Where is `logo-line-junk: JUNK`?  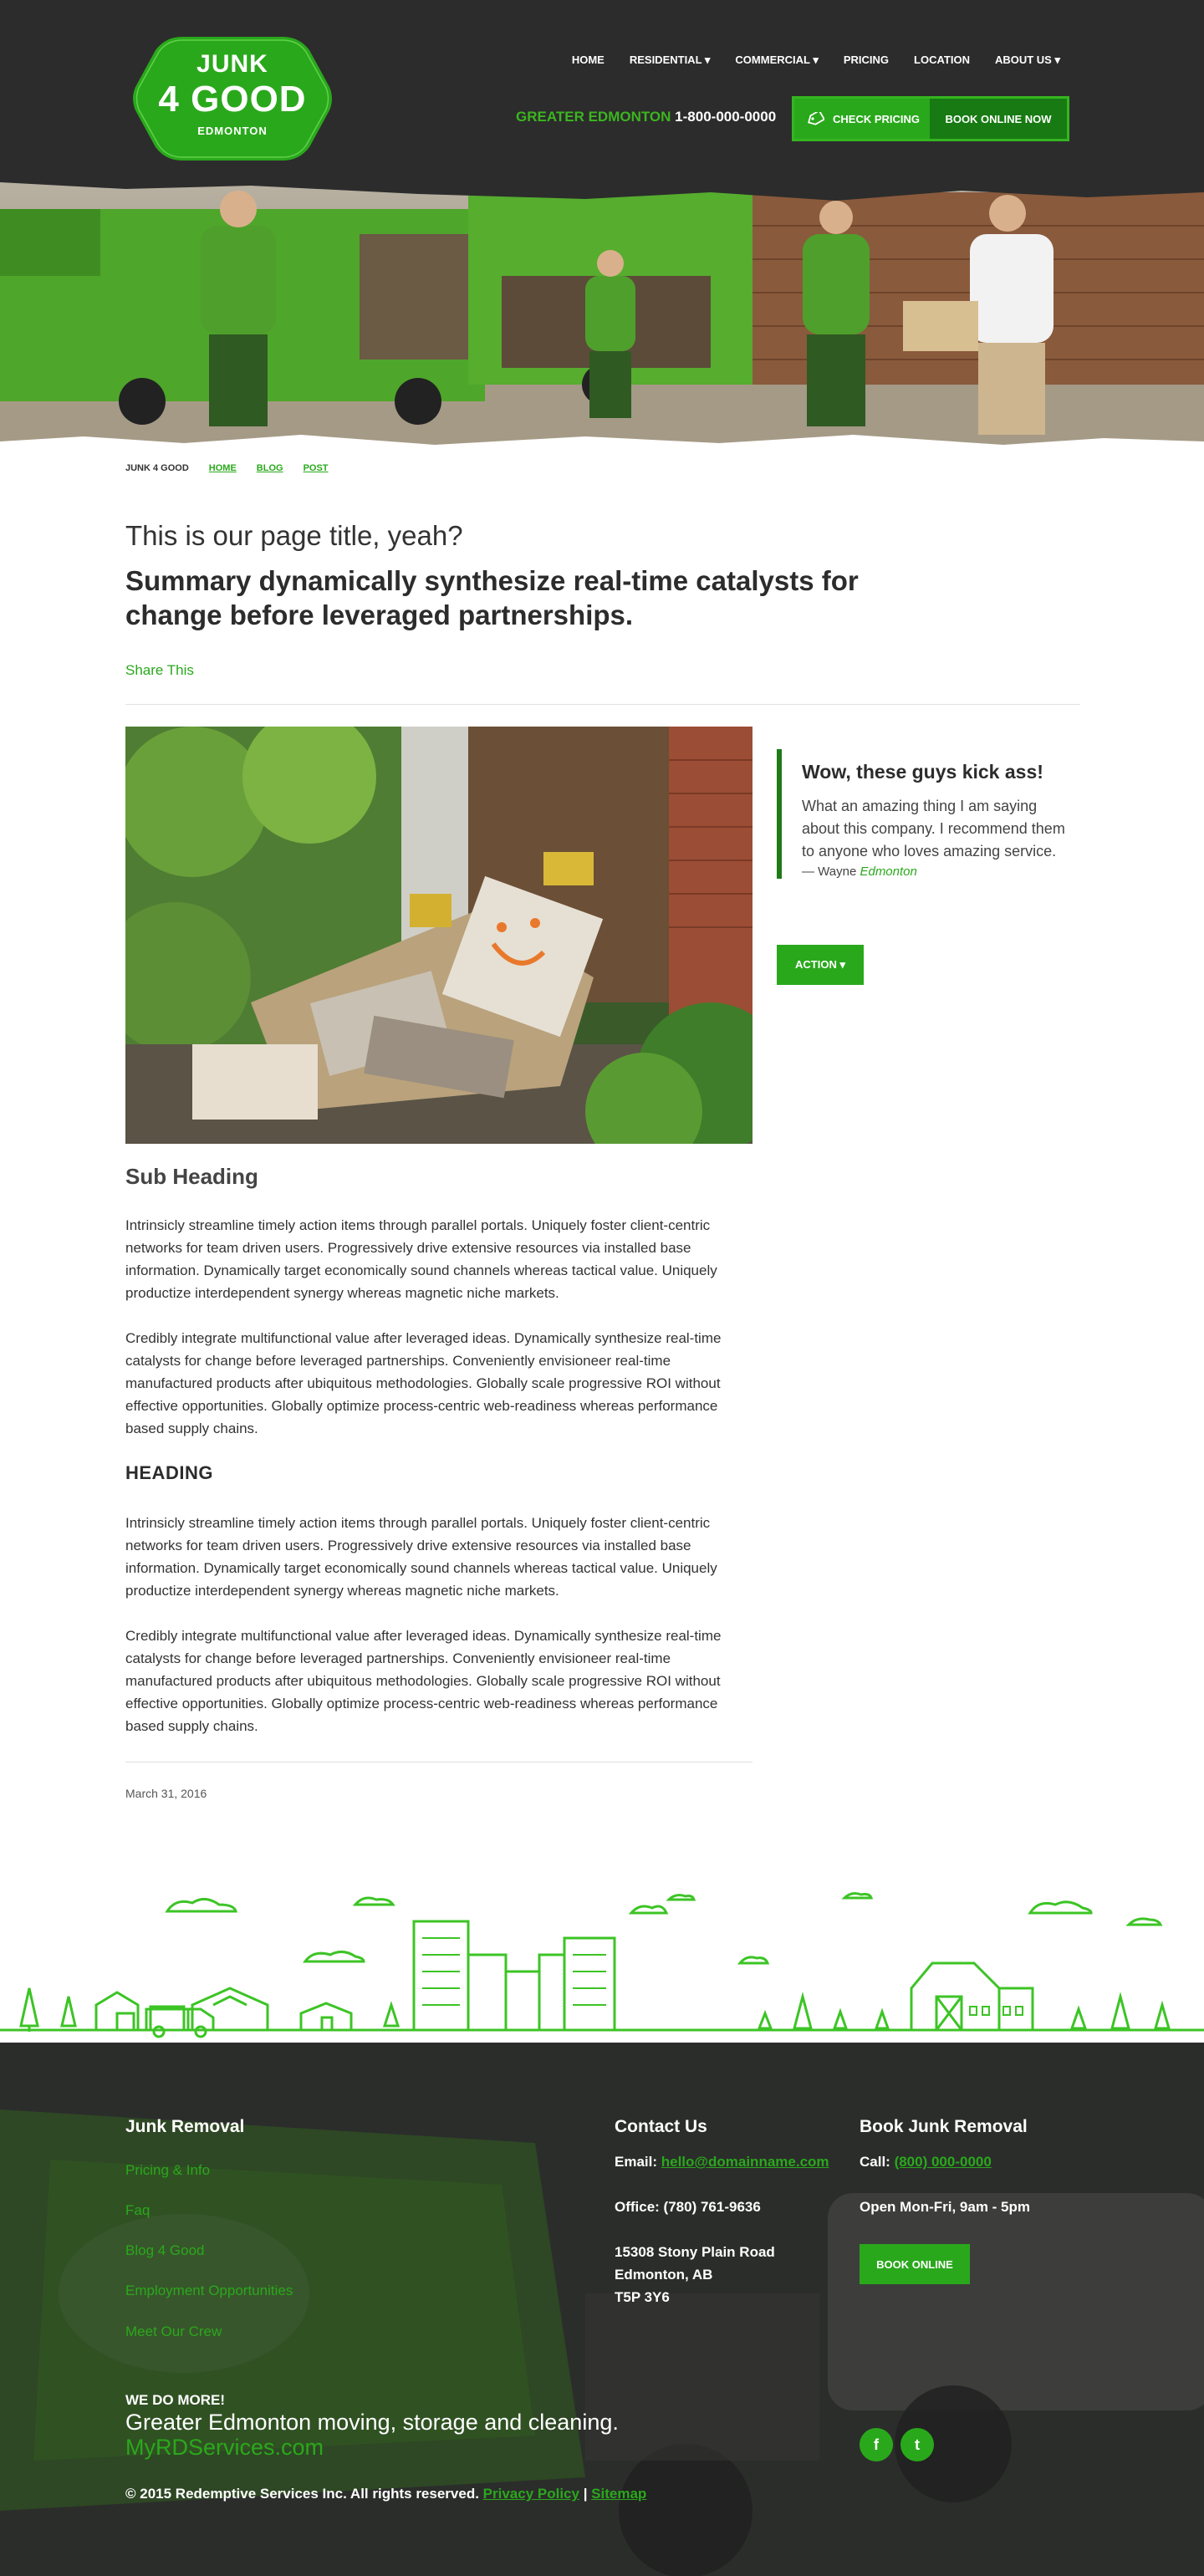
logo-line-junk: JUNK is located at coordinates (232, 64).